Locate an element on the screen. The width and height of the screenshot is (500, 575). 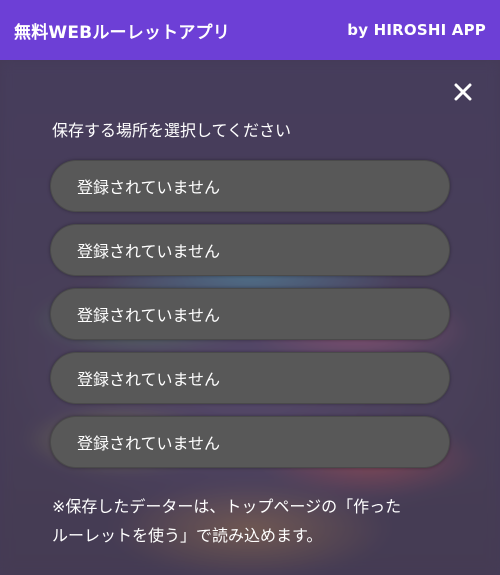
save-slot-5: 登録されていません is located at coordinates (250, 442).